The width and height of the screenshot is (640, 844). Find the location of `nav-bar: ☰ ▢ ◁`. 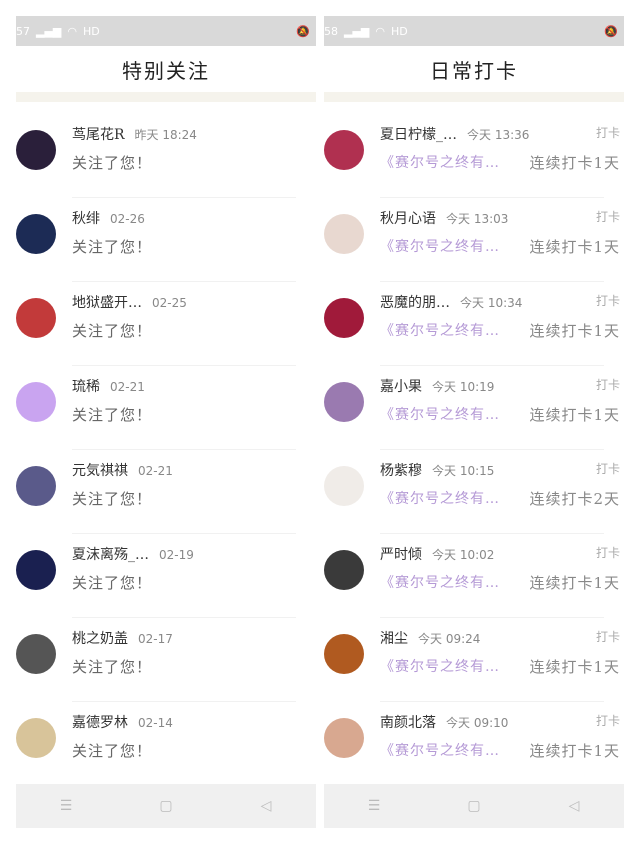

nav-bar: ☰ ▢ ◁ is located at coordinates (474, 806).